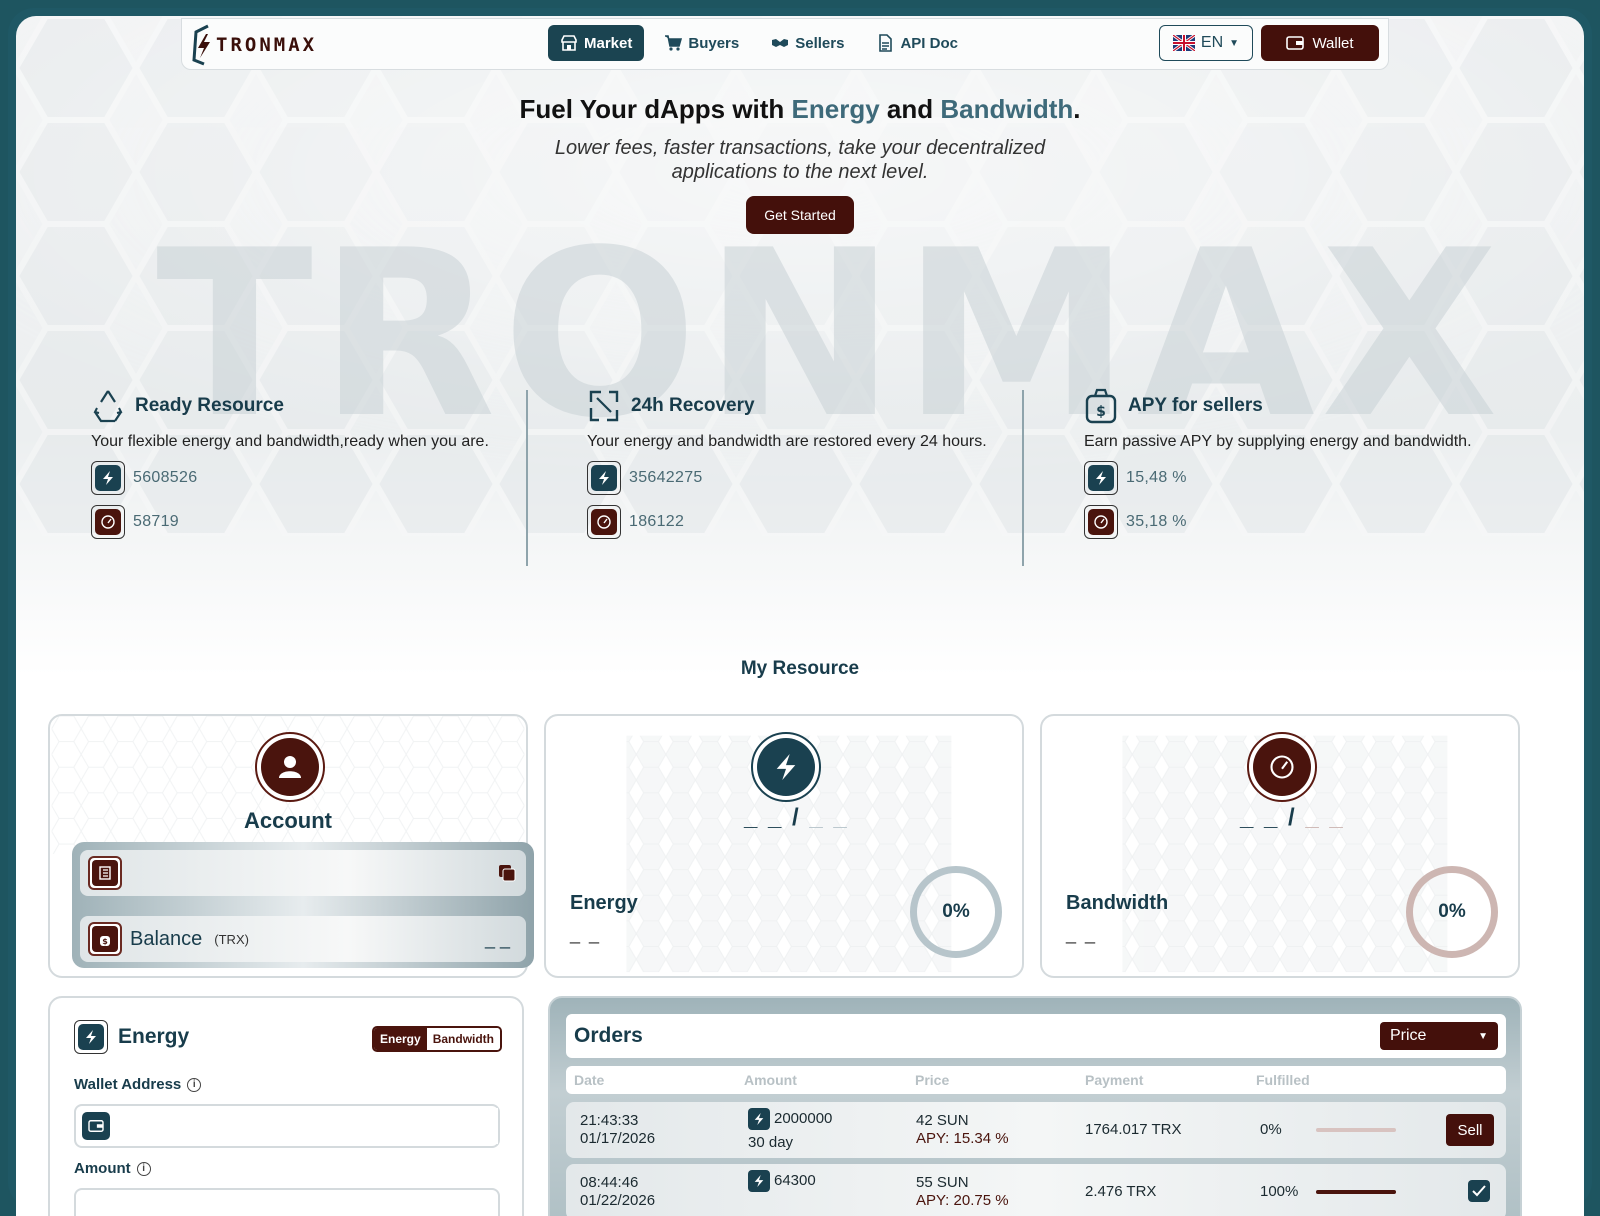  Describe the element at coordinates (166, 938) in the screenshot. I see `balance-label: Balance` at that location.